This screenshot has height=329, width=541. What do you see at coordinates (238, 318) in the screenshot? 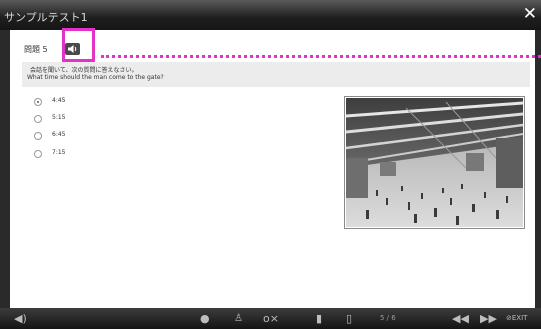
I see `person-icon: ♙` at bounding box center [238, 318].